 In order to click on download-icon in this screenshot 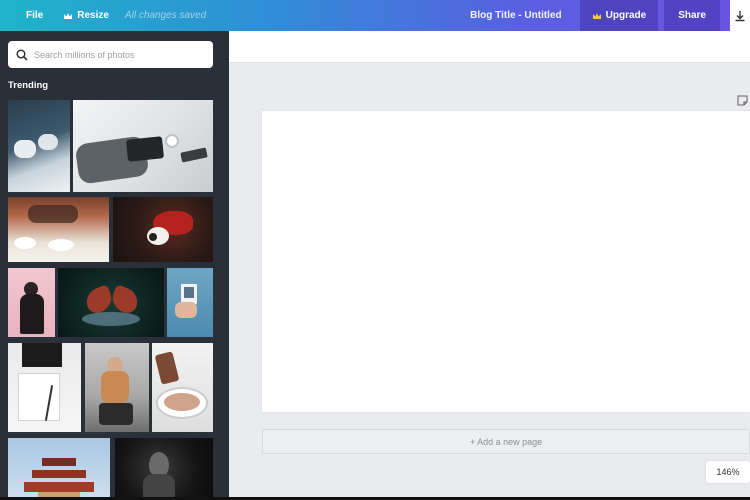, I will do `click(740, 15)`.